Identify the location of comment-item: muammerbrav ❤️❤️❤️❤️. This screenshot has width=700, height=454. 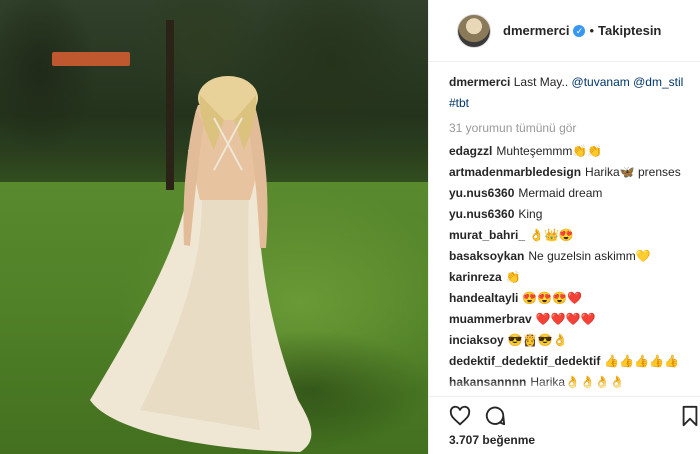
(568, 319).